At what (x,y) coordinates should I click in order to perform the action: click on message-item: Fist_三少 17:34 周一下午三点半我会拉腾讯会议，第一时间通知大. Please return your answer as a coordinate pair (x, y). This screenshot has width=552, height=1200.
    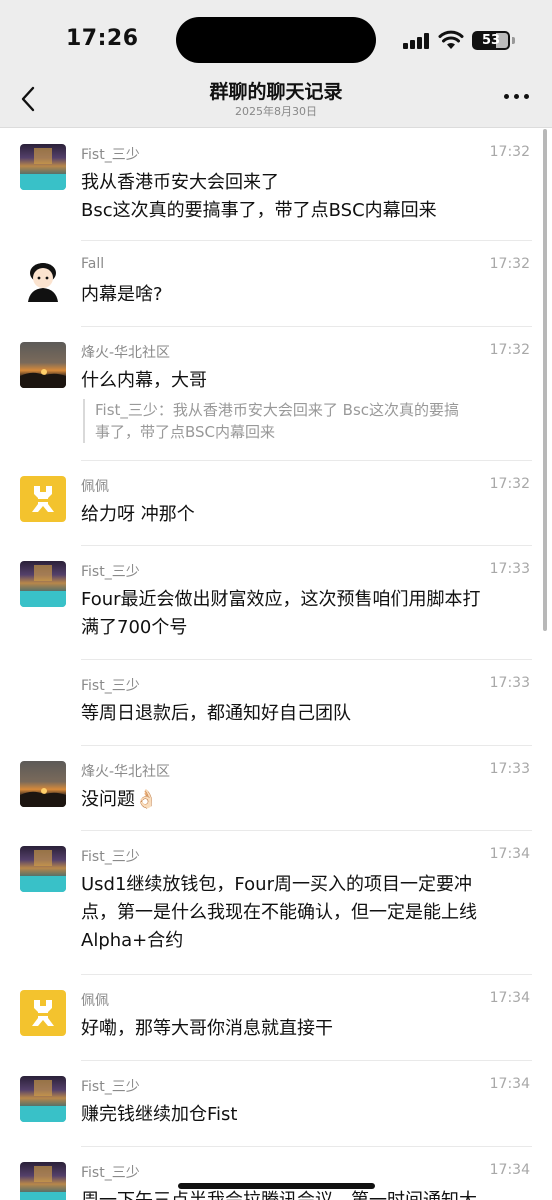
    Looking at the image, I should click on (276, 1173).